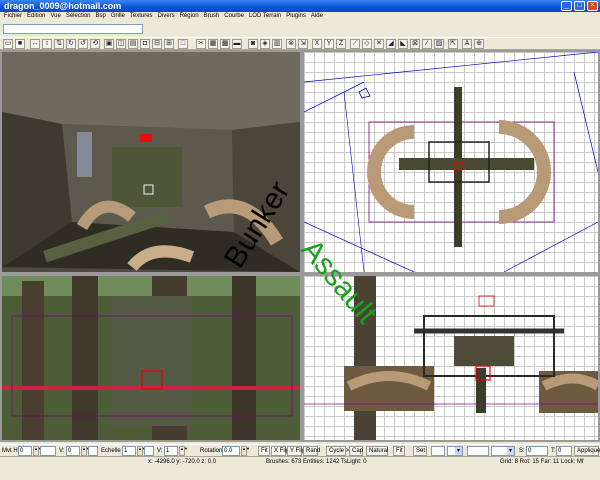 The width and height of the screenshot is (600, 480). Describe the element at coordinates (212, 17) in the screenshot. I see `menu-brush: Brush` at that location.